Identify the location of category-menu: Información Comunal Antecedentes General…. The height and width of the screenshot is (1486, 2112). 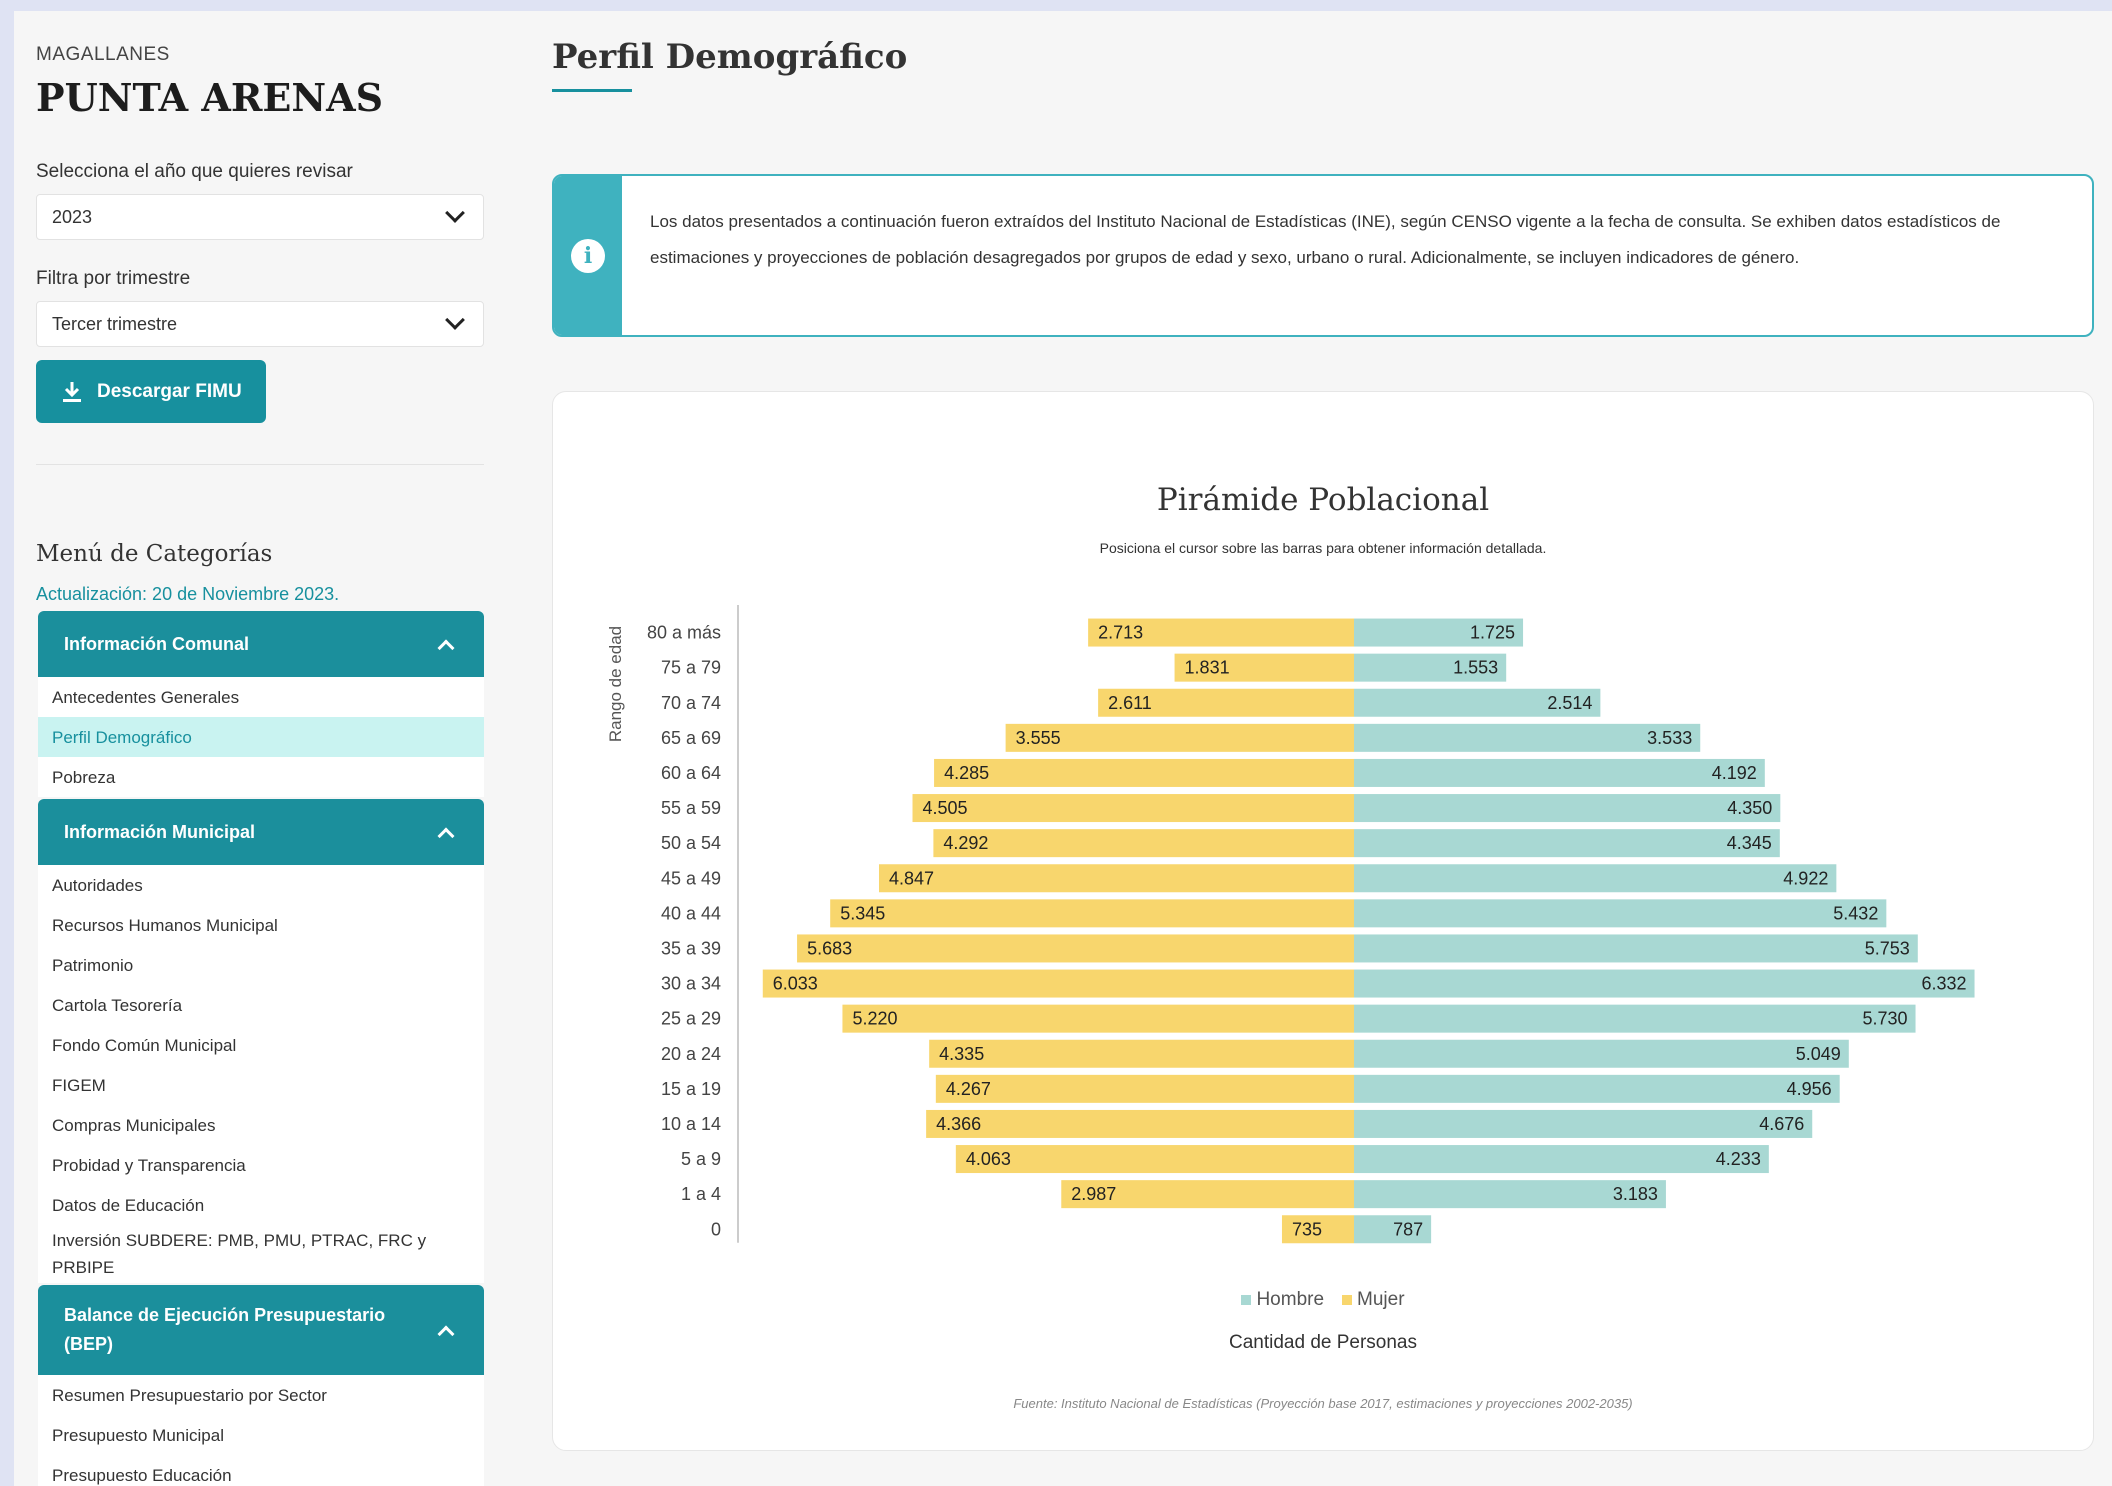
(261, 1048).